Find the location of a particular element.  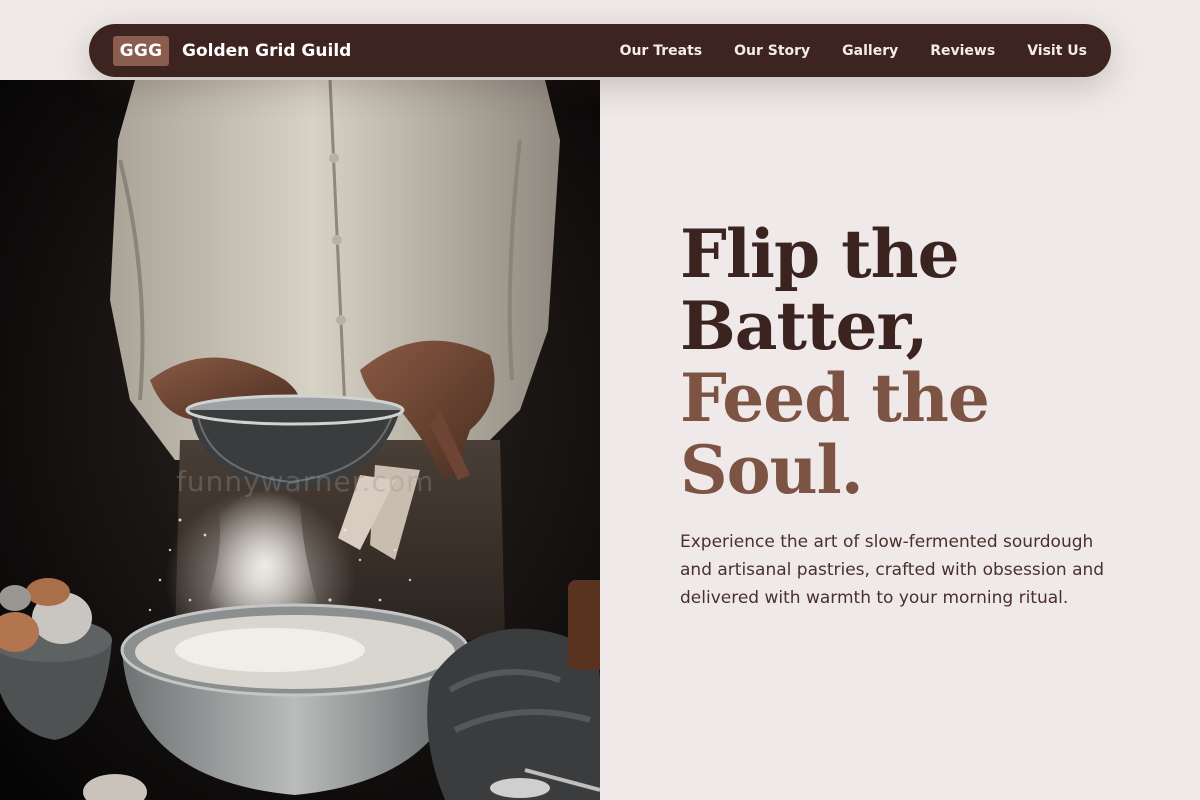

brand-name: Golden Grid Guild is located at coordinates (267, 50).